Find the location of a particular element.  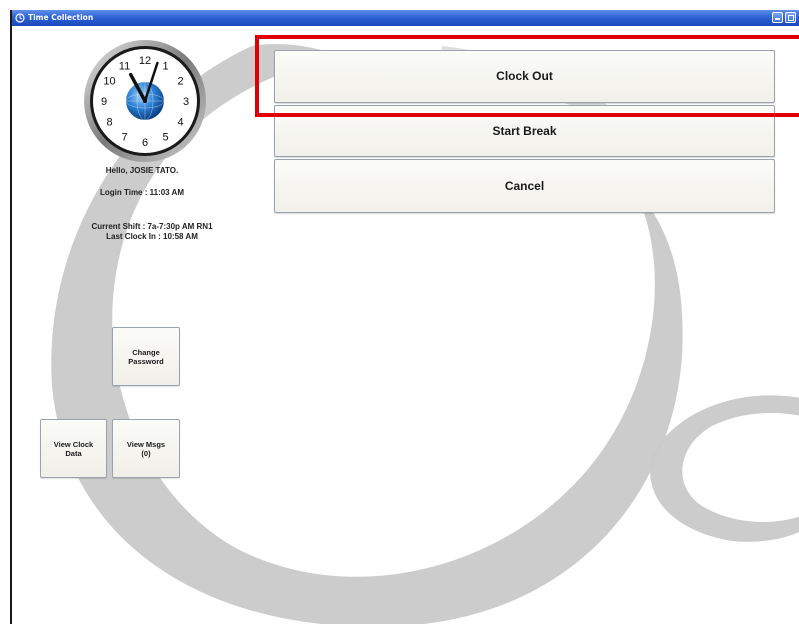

clock-number: 2 is located at coordinates (180, 82).